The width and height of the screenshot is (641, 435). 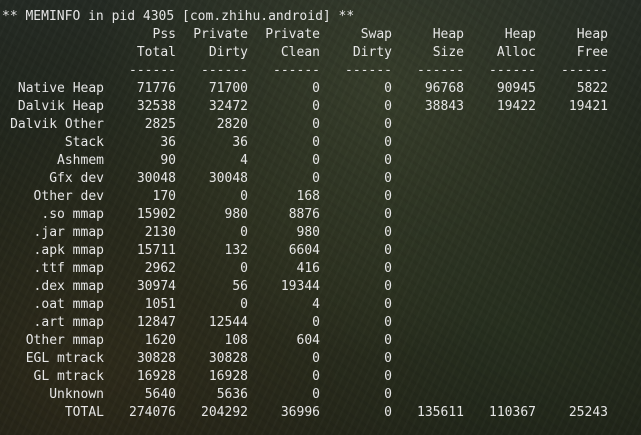 What do you see at coordinates (228, 52) in the screenshot?
I see `private-dirty-cell: Dirty` at bounding box center [228, 52].